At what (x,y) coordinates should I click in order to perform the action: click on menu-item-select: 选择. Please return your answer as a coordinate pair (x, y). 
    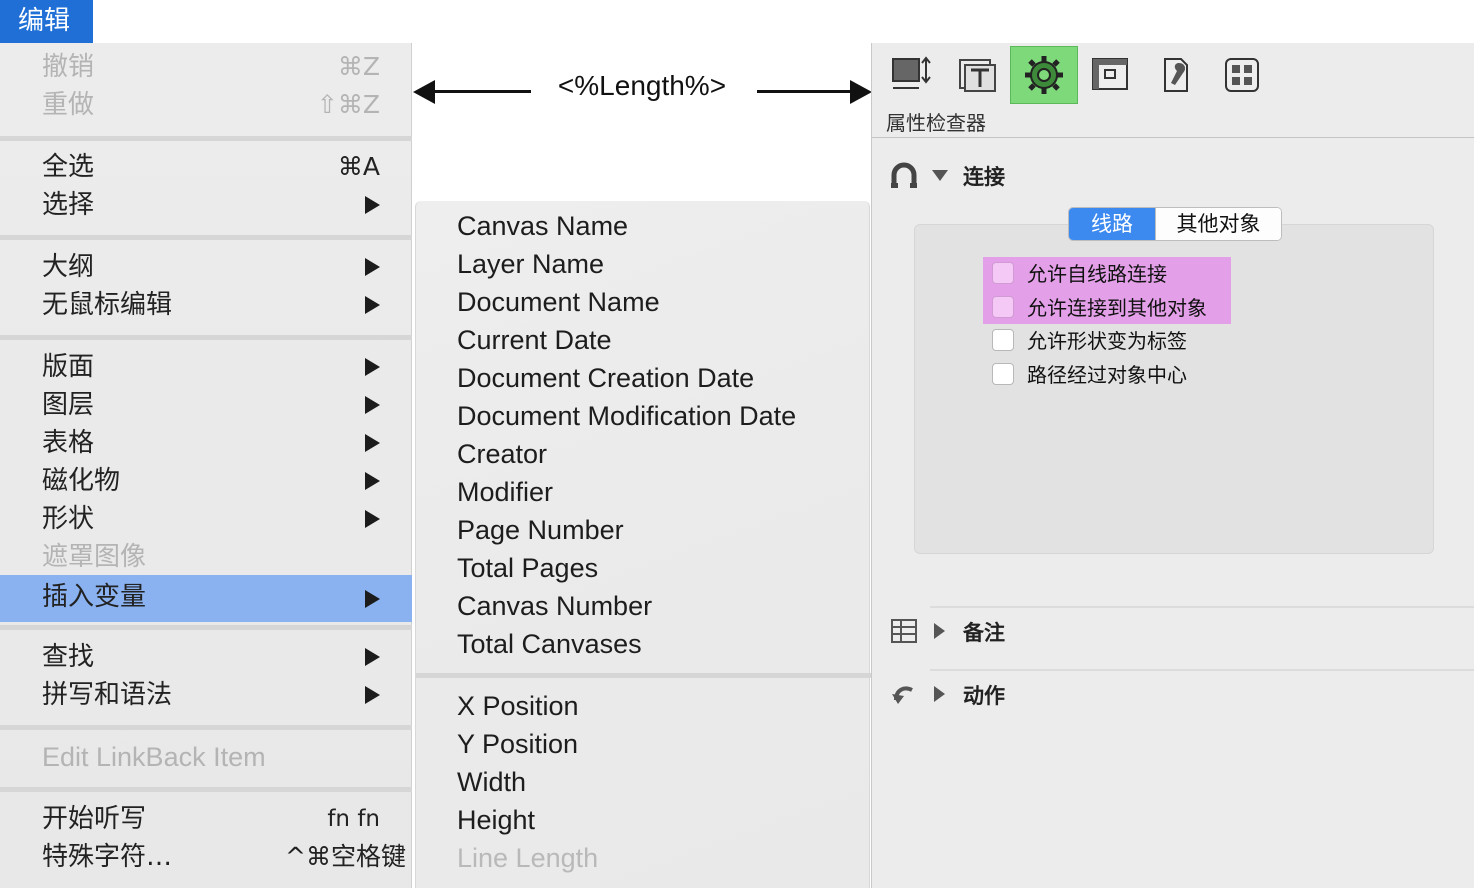
    Looking at the image, I should click on (206, 205).